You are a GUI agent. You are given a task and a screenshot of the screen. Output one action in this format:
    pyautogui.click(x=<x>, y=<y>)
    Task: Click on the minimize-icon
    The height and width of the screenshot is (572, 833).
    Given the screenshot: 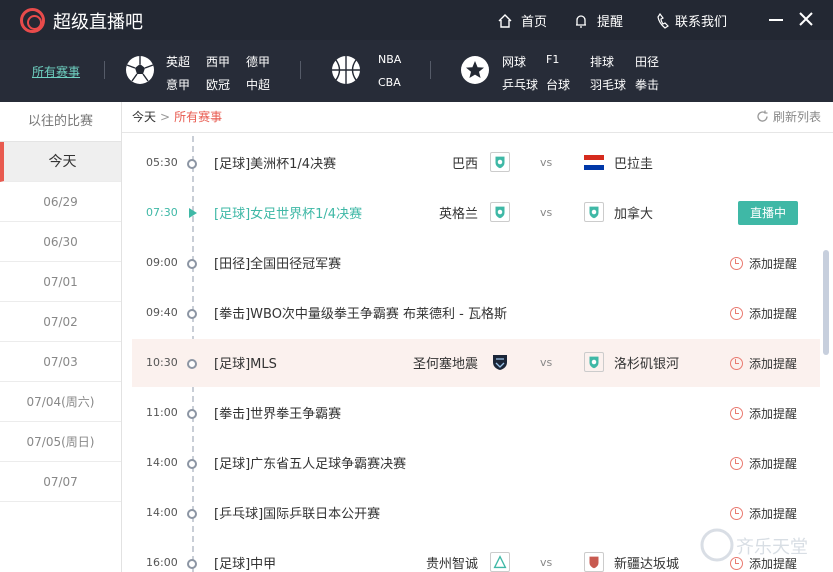 What is the action you would take?
    pyautogui.click(x=776, y=20)
    